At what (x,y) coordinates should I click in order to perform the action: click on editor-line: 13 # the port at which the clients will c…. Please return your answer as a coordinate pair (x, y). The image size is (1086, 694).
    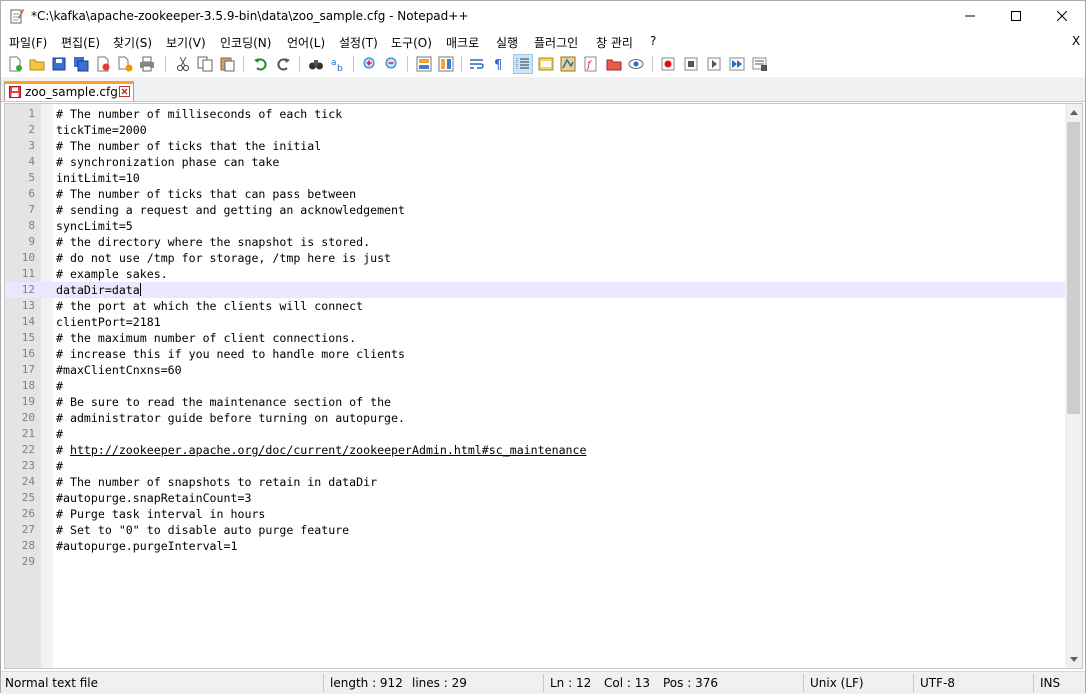
    Looking at the image, I should click on (535, 306).